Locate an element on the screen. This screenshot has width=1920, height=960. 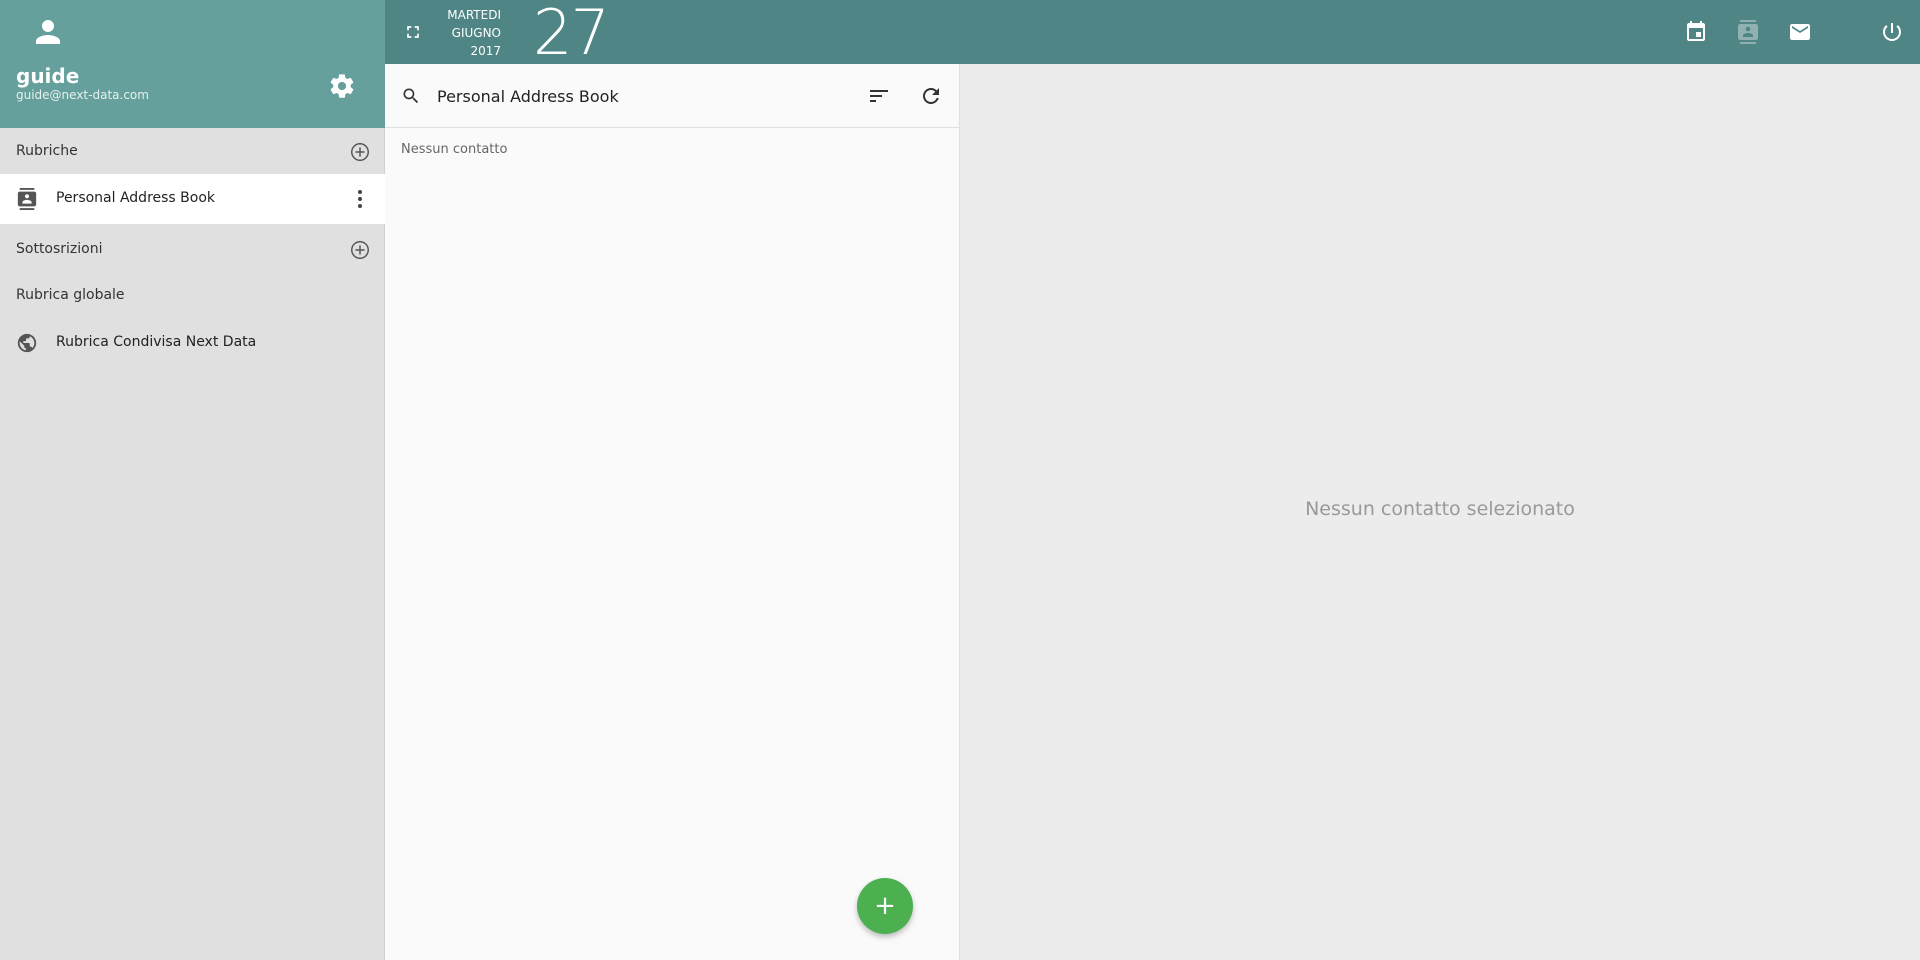
gear-icon is located at coordinates (342, 86).